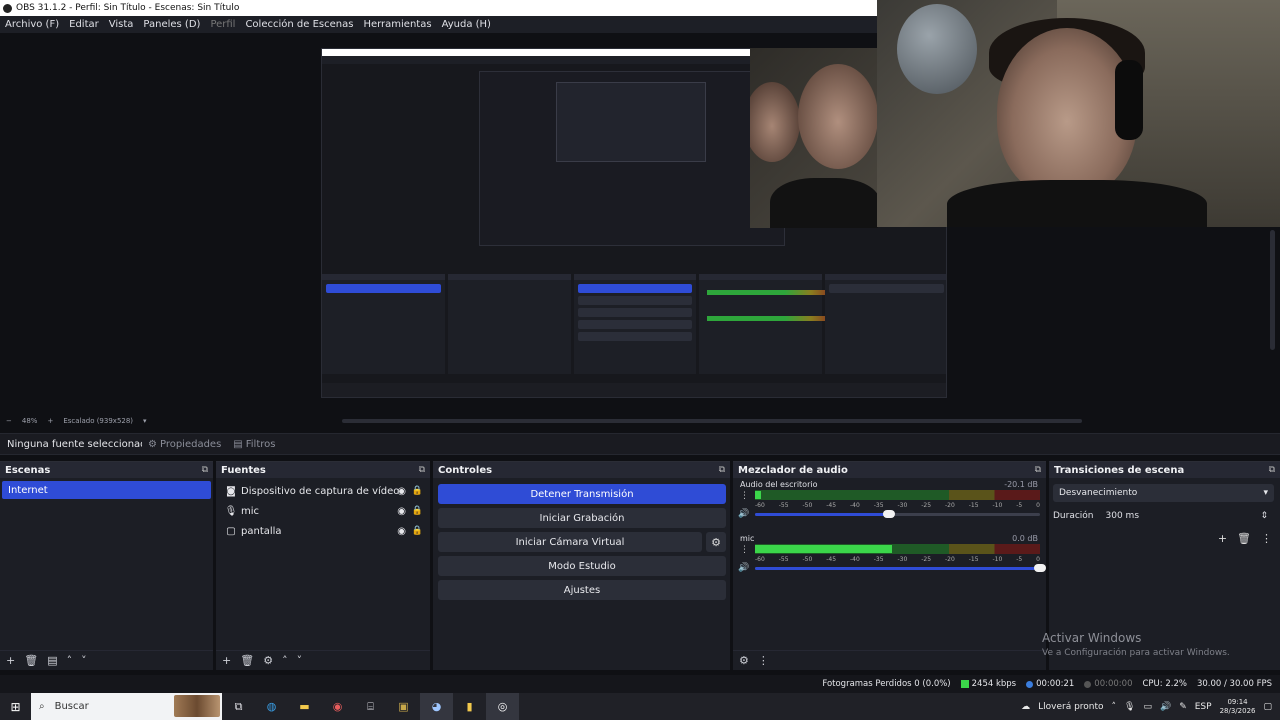  What do you see at coordinates (226, 660) in the screenshot?
I see `add-source-icon: +` at bounding box center [226, 660].